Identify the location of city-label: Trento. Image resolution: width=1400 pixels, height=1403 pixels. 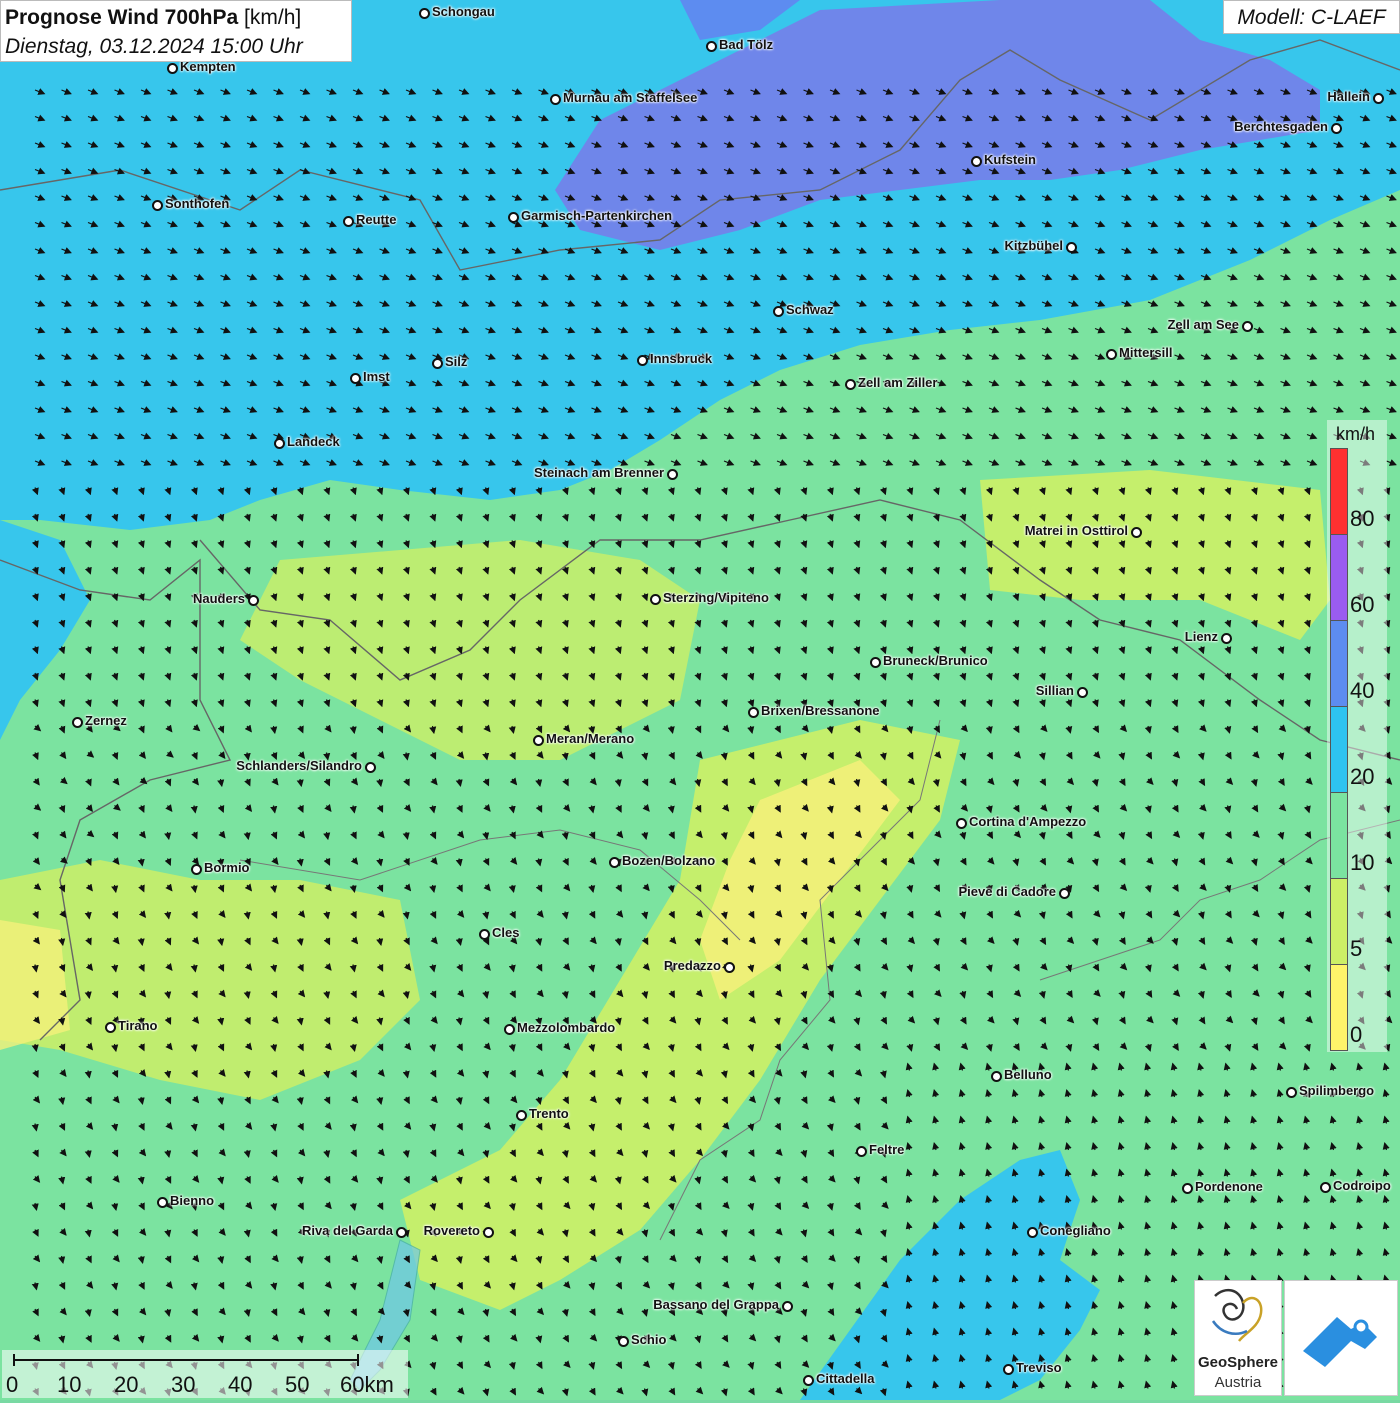
(549, 1113).